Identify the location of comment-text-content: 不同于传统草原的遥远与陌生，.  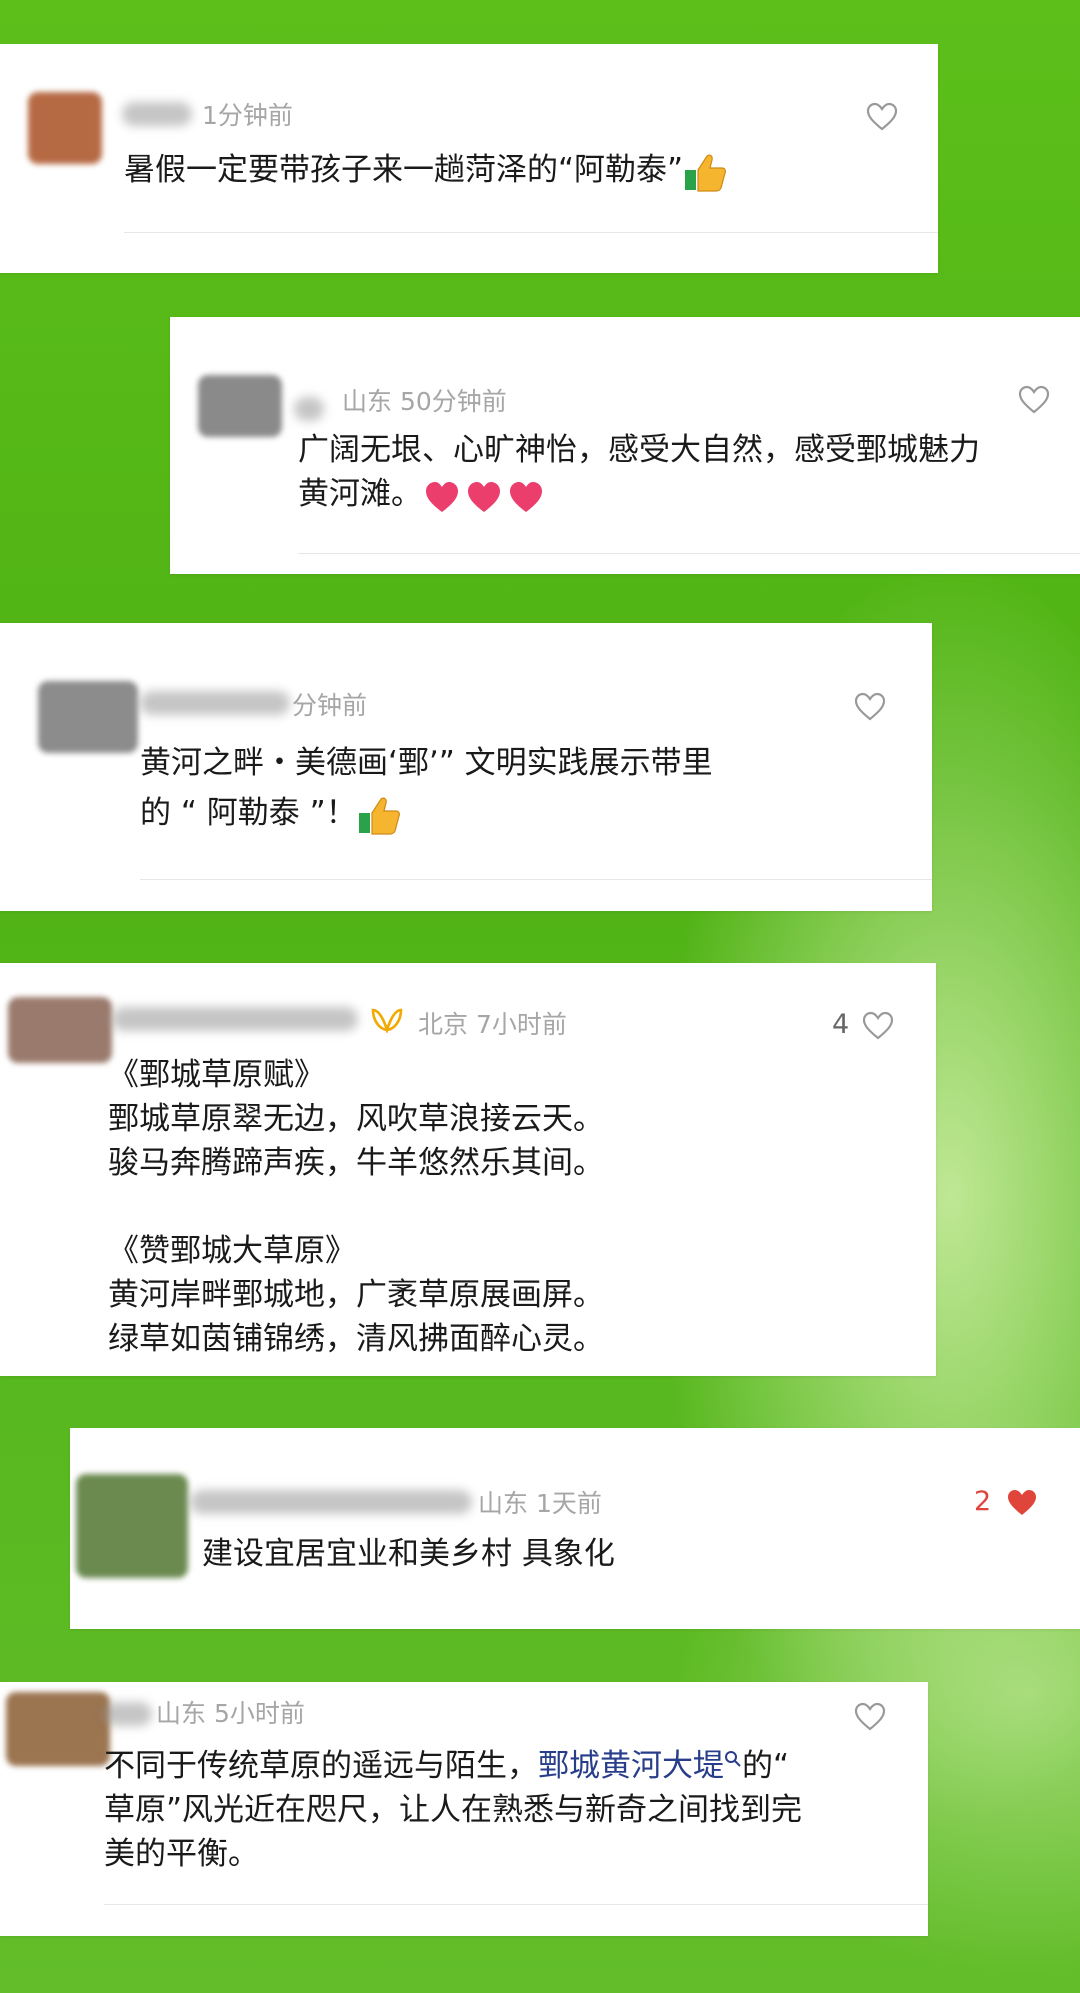
(321, 1766).